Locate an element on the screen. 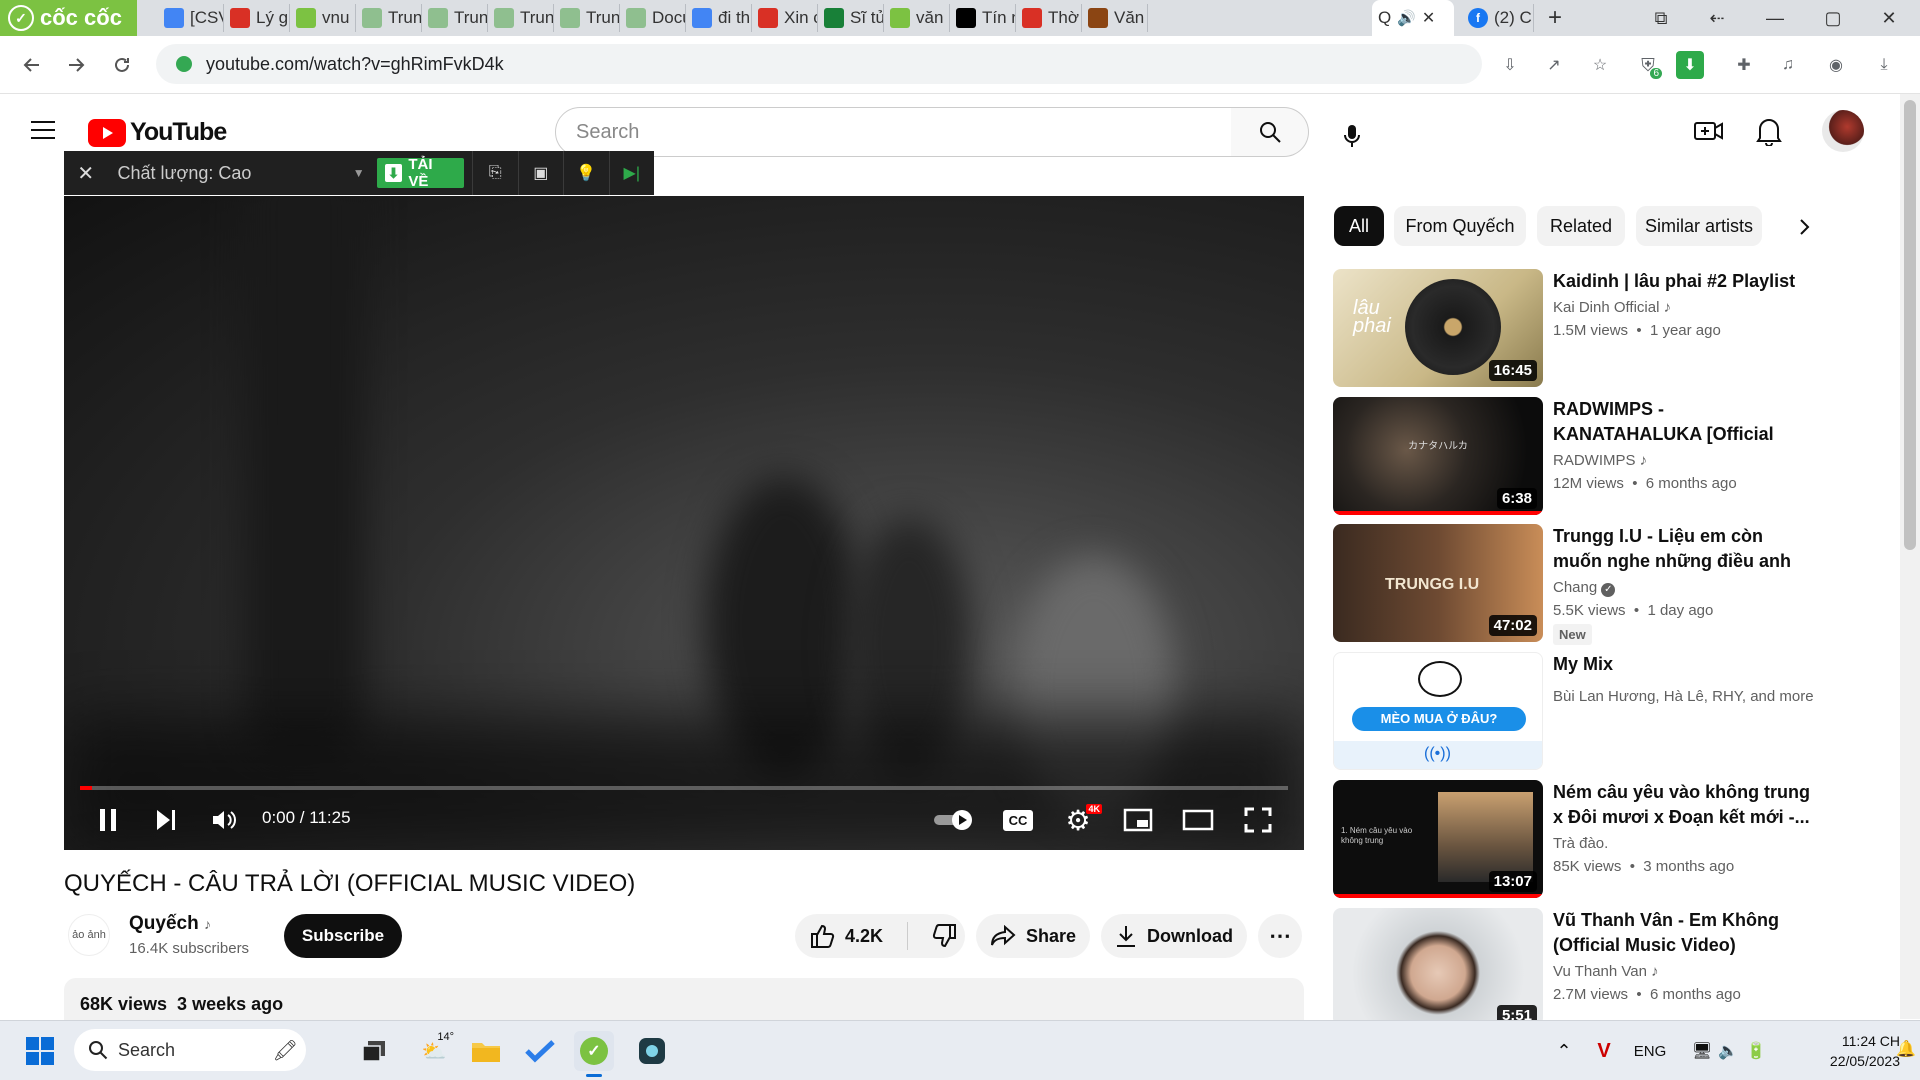  browser-logo: ✓ cốc cốc is located at coordinates (68, 18).